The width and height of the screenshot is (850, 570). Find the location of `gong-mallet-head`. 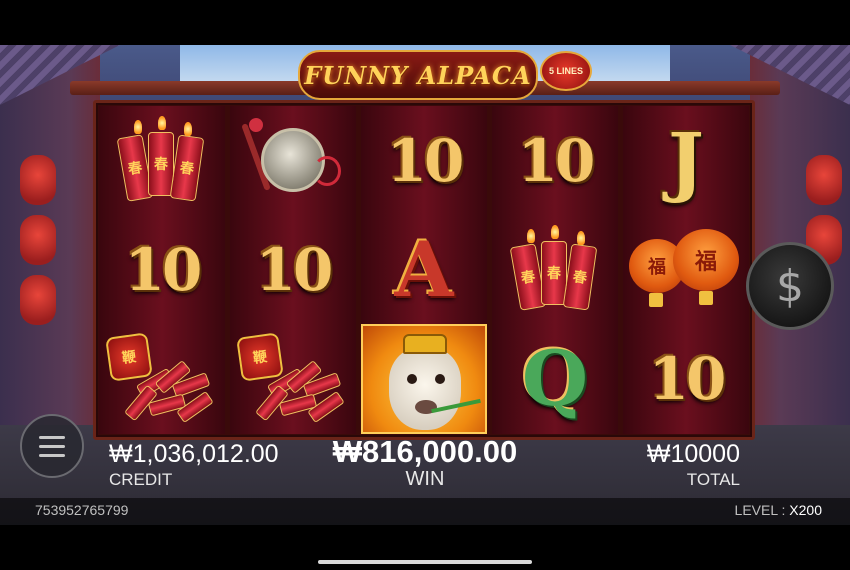

gong-mallet-head is located at coordinates (256, 124).